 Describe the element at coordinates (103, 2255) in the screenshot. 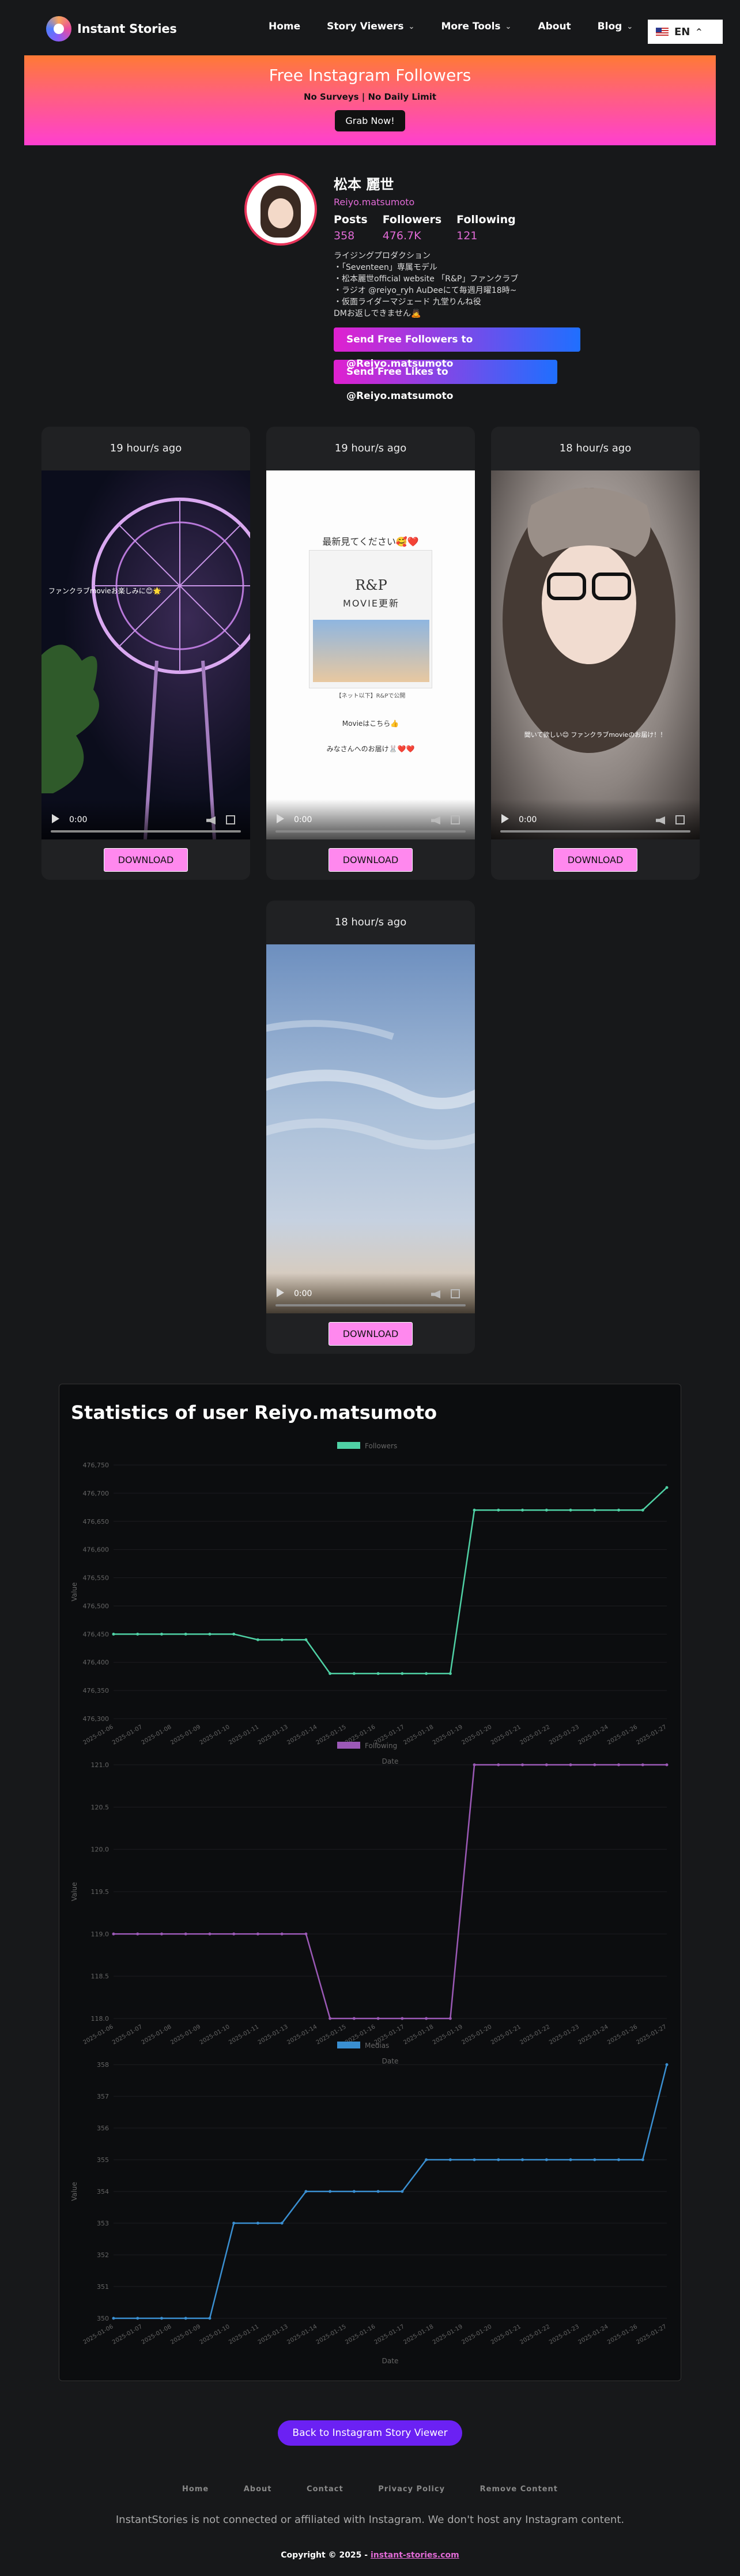

I see `y-tick-label: 352` at that location.